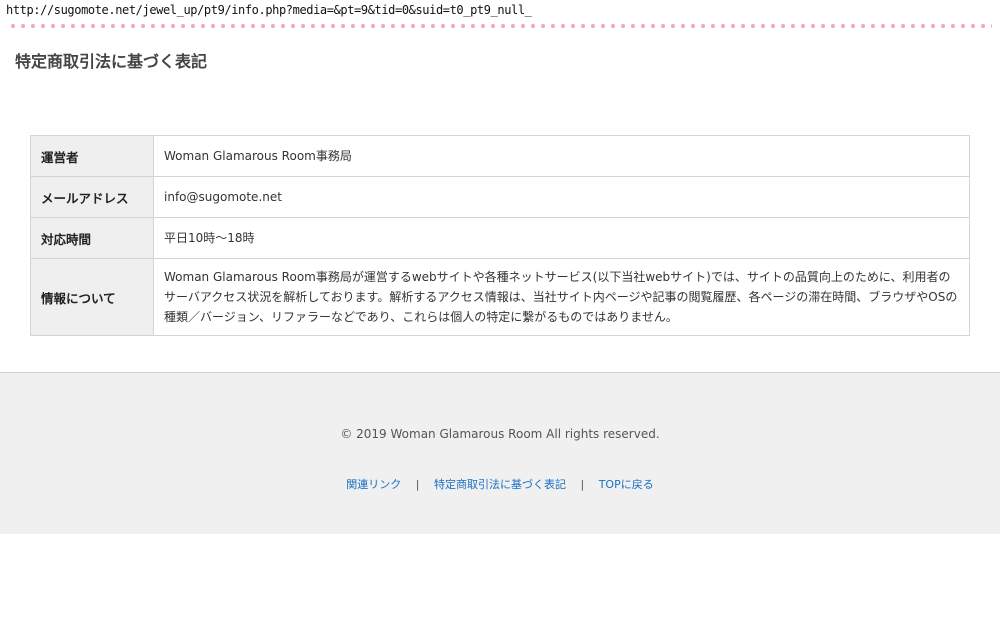 This screenshot has height=620, width=1000. Describe the element at coordinates (373, 484) in the screenshot. I see `related-links-link: 関連リンク` at that location.